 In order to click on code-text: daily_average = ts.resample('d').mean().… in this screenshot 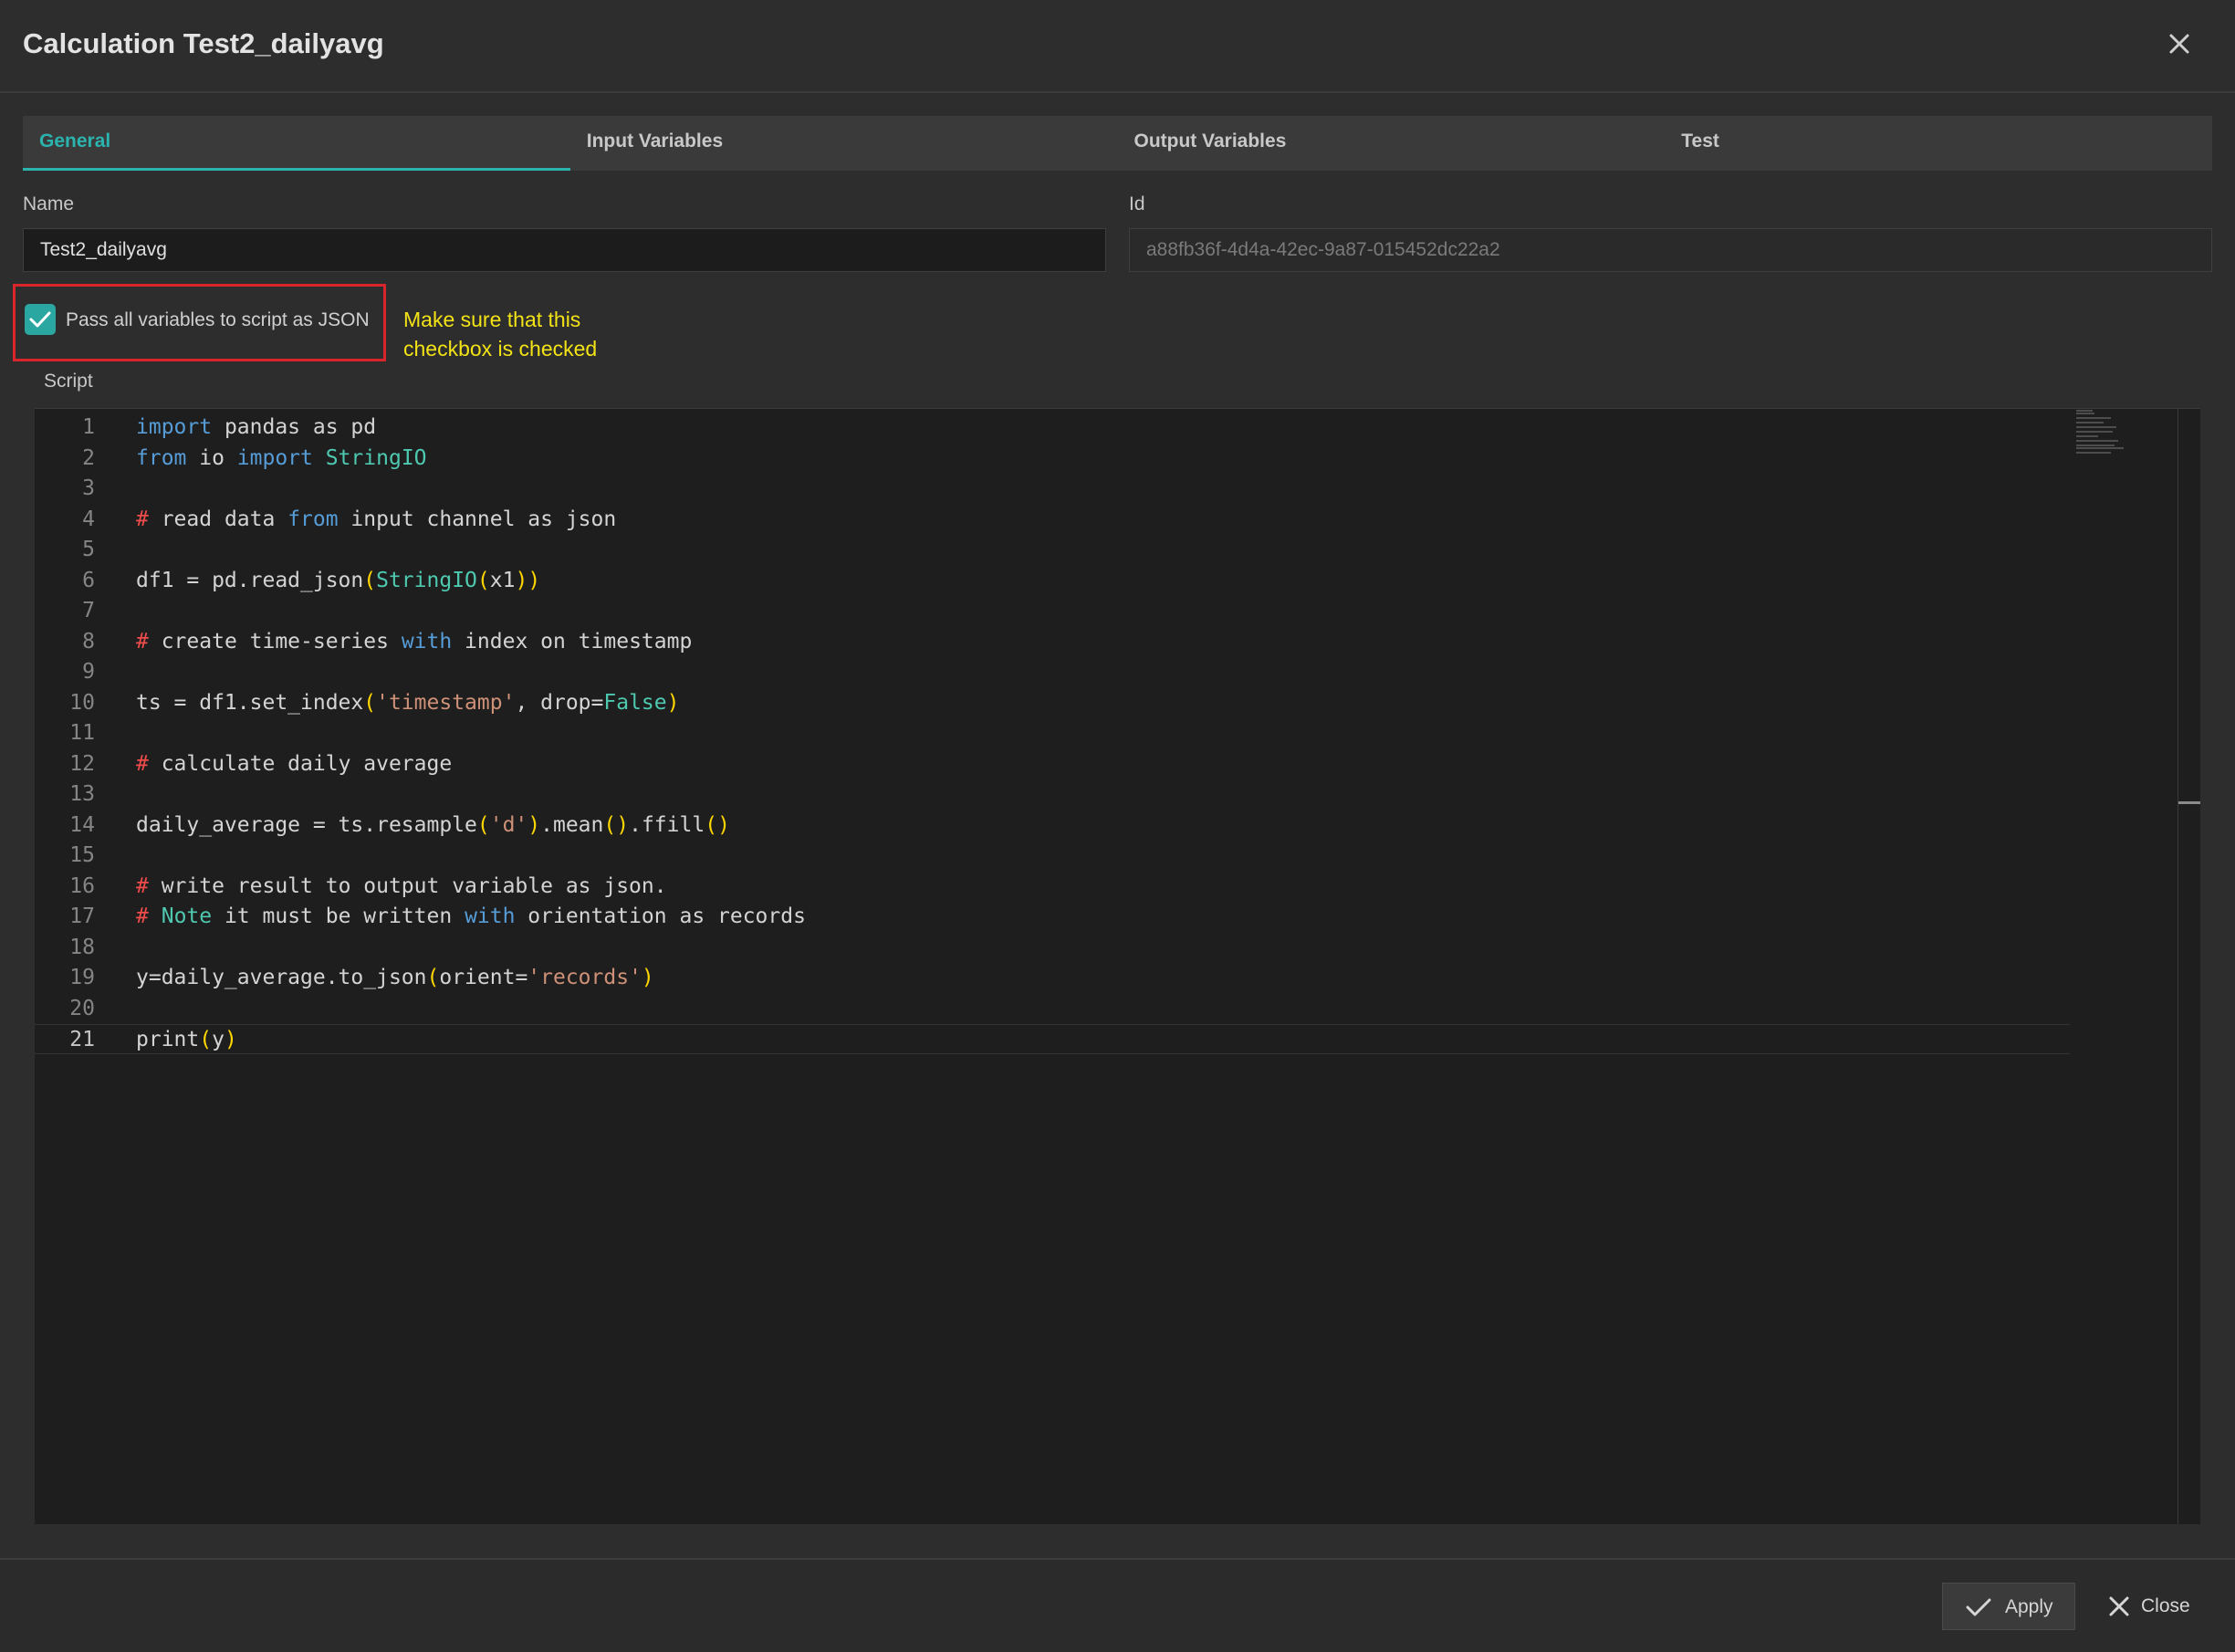, I will do `click(433, 824)`.